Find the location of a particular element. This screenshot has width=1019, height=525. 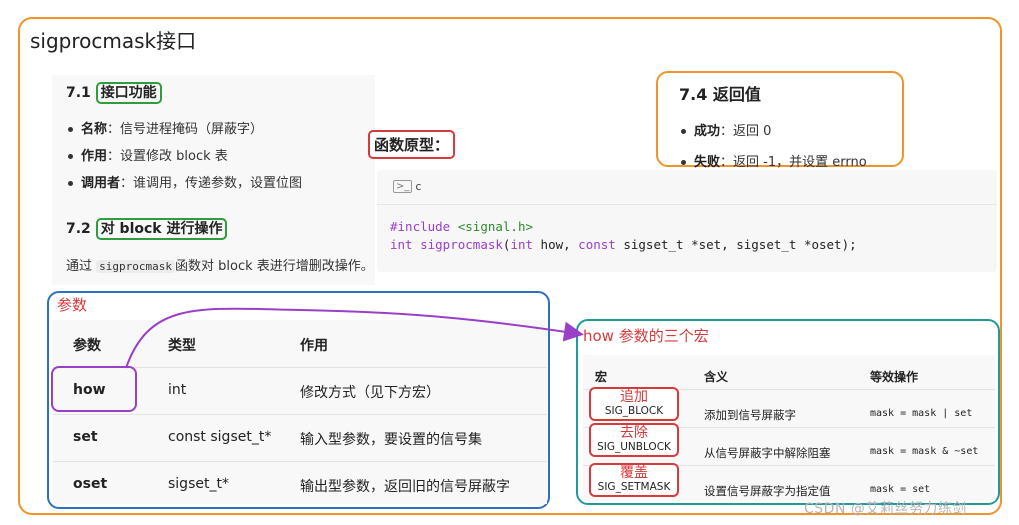

how-to-macros-arrow is located at coordinates (354, 338).